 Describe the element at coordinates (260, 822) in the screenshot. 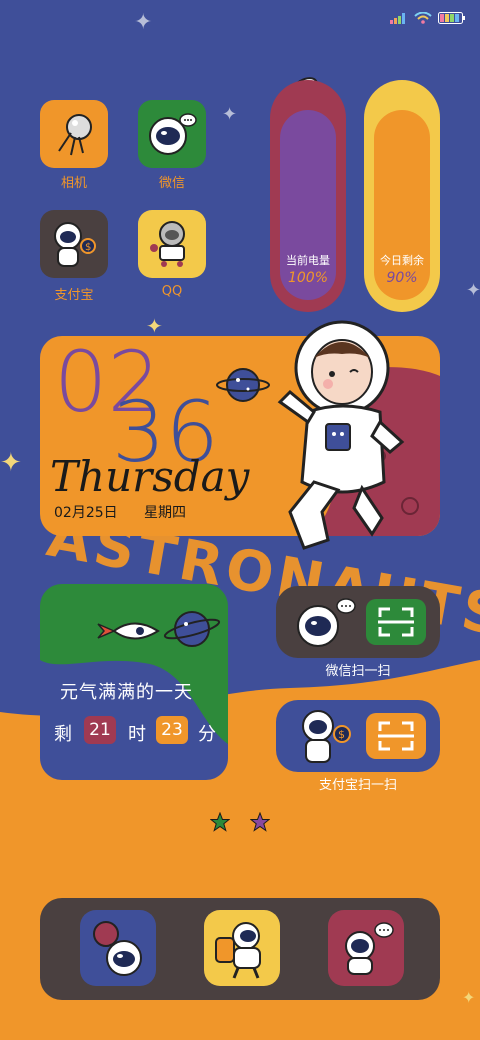

I see `page-indicator` at that location.